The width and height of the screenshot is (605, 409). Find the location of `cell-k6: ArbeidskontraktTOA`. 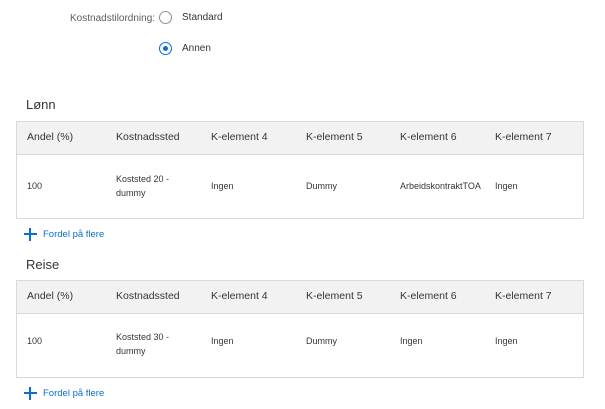

cell-k6: ArbeidskontraktTOA is located at coordinates (440, 186).